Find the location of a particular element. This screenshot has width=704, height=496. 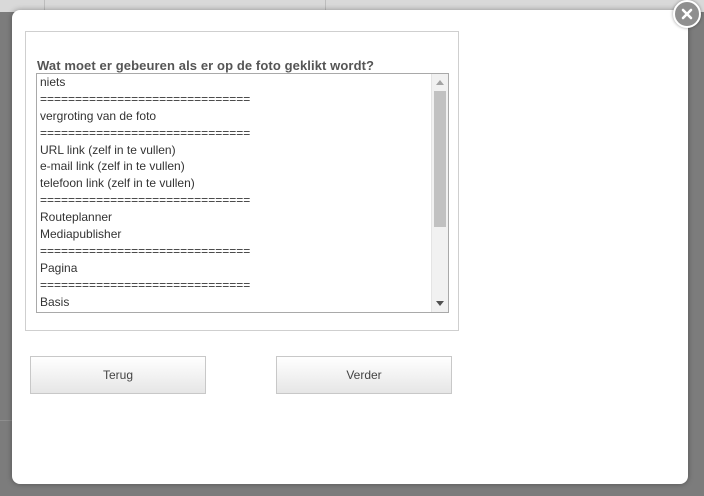

scroll-up-icon is located at coordinates (440, 82).